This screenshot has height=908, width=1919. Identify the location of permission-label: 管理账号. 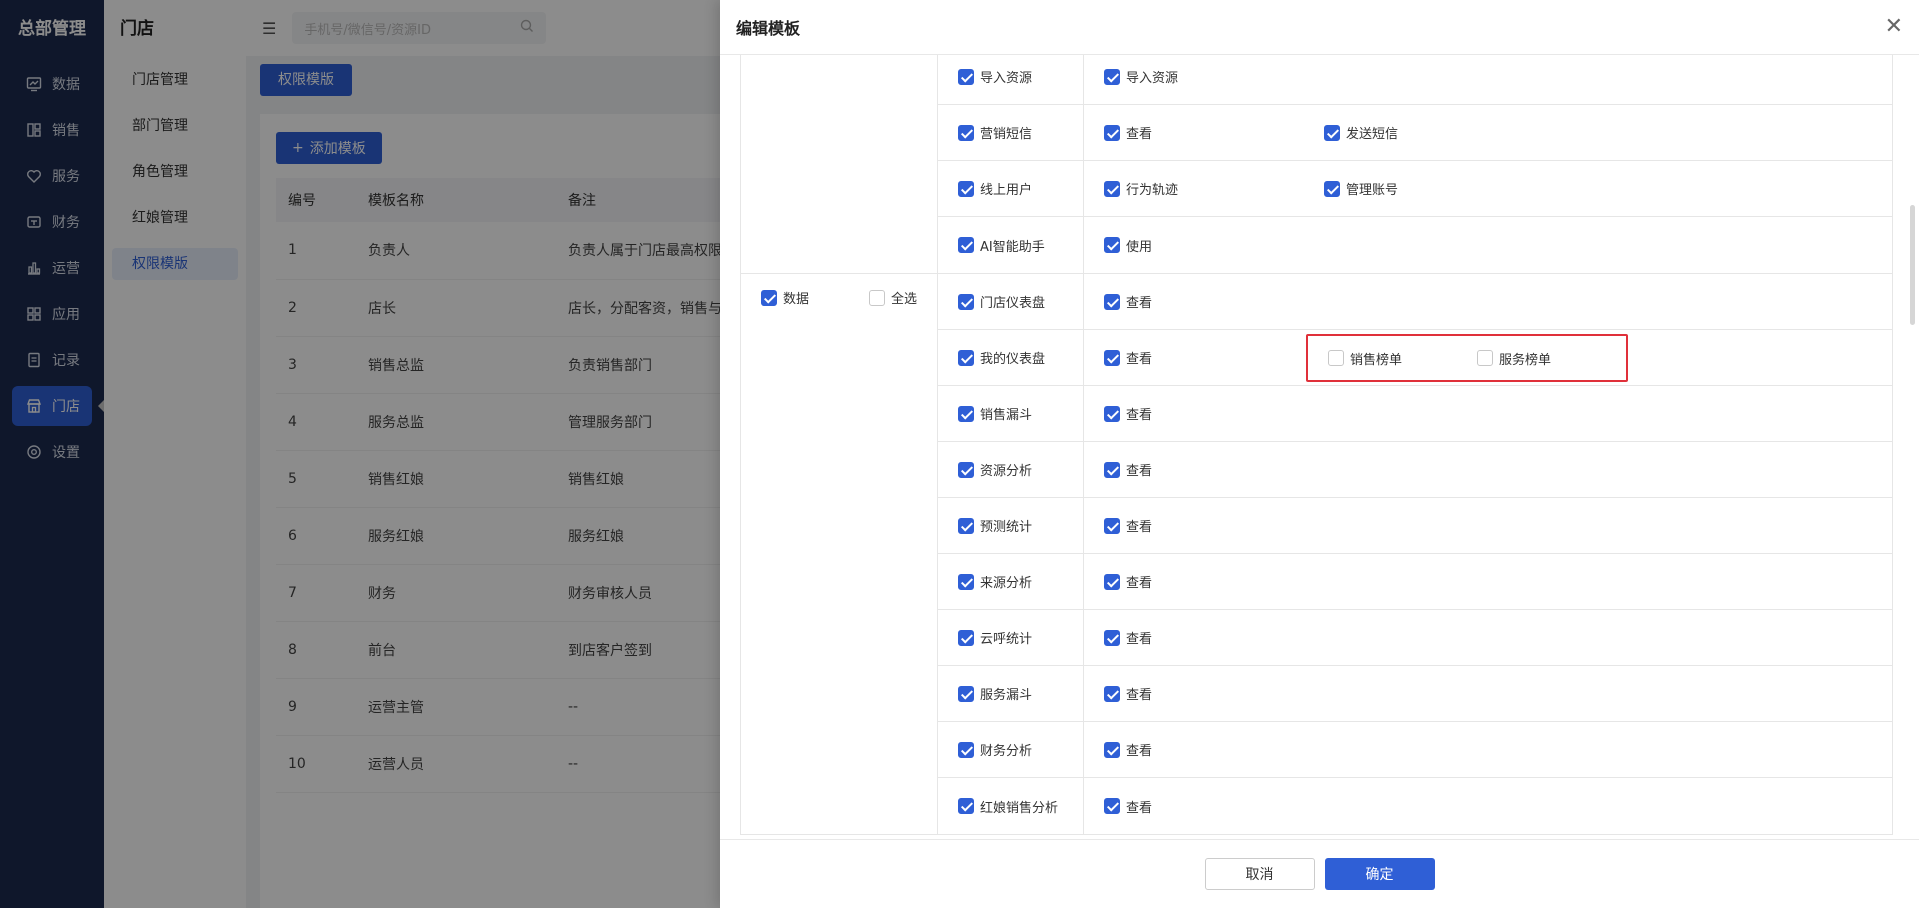
(1372, 190).